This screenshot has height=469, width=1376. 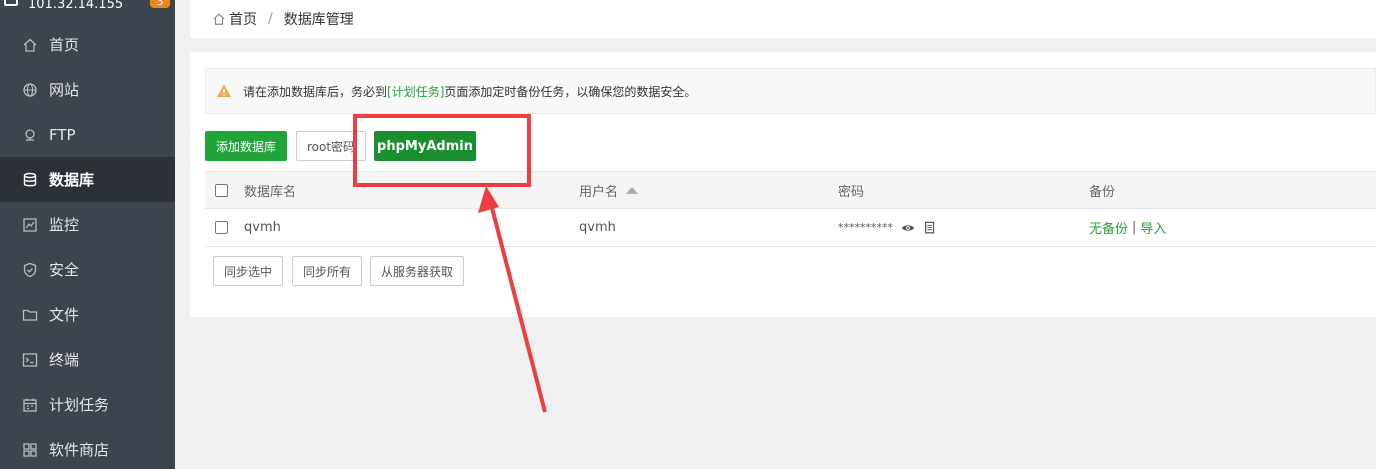 I want to click on row-db-name: qvmh, so click(x=262, y=227).